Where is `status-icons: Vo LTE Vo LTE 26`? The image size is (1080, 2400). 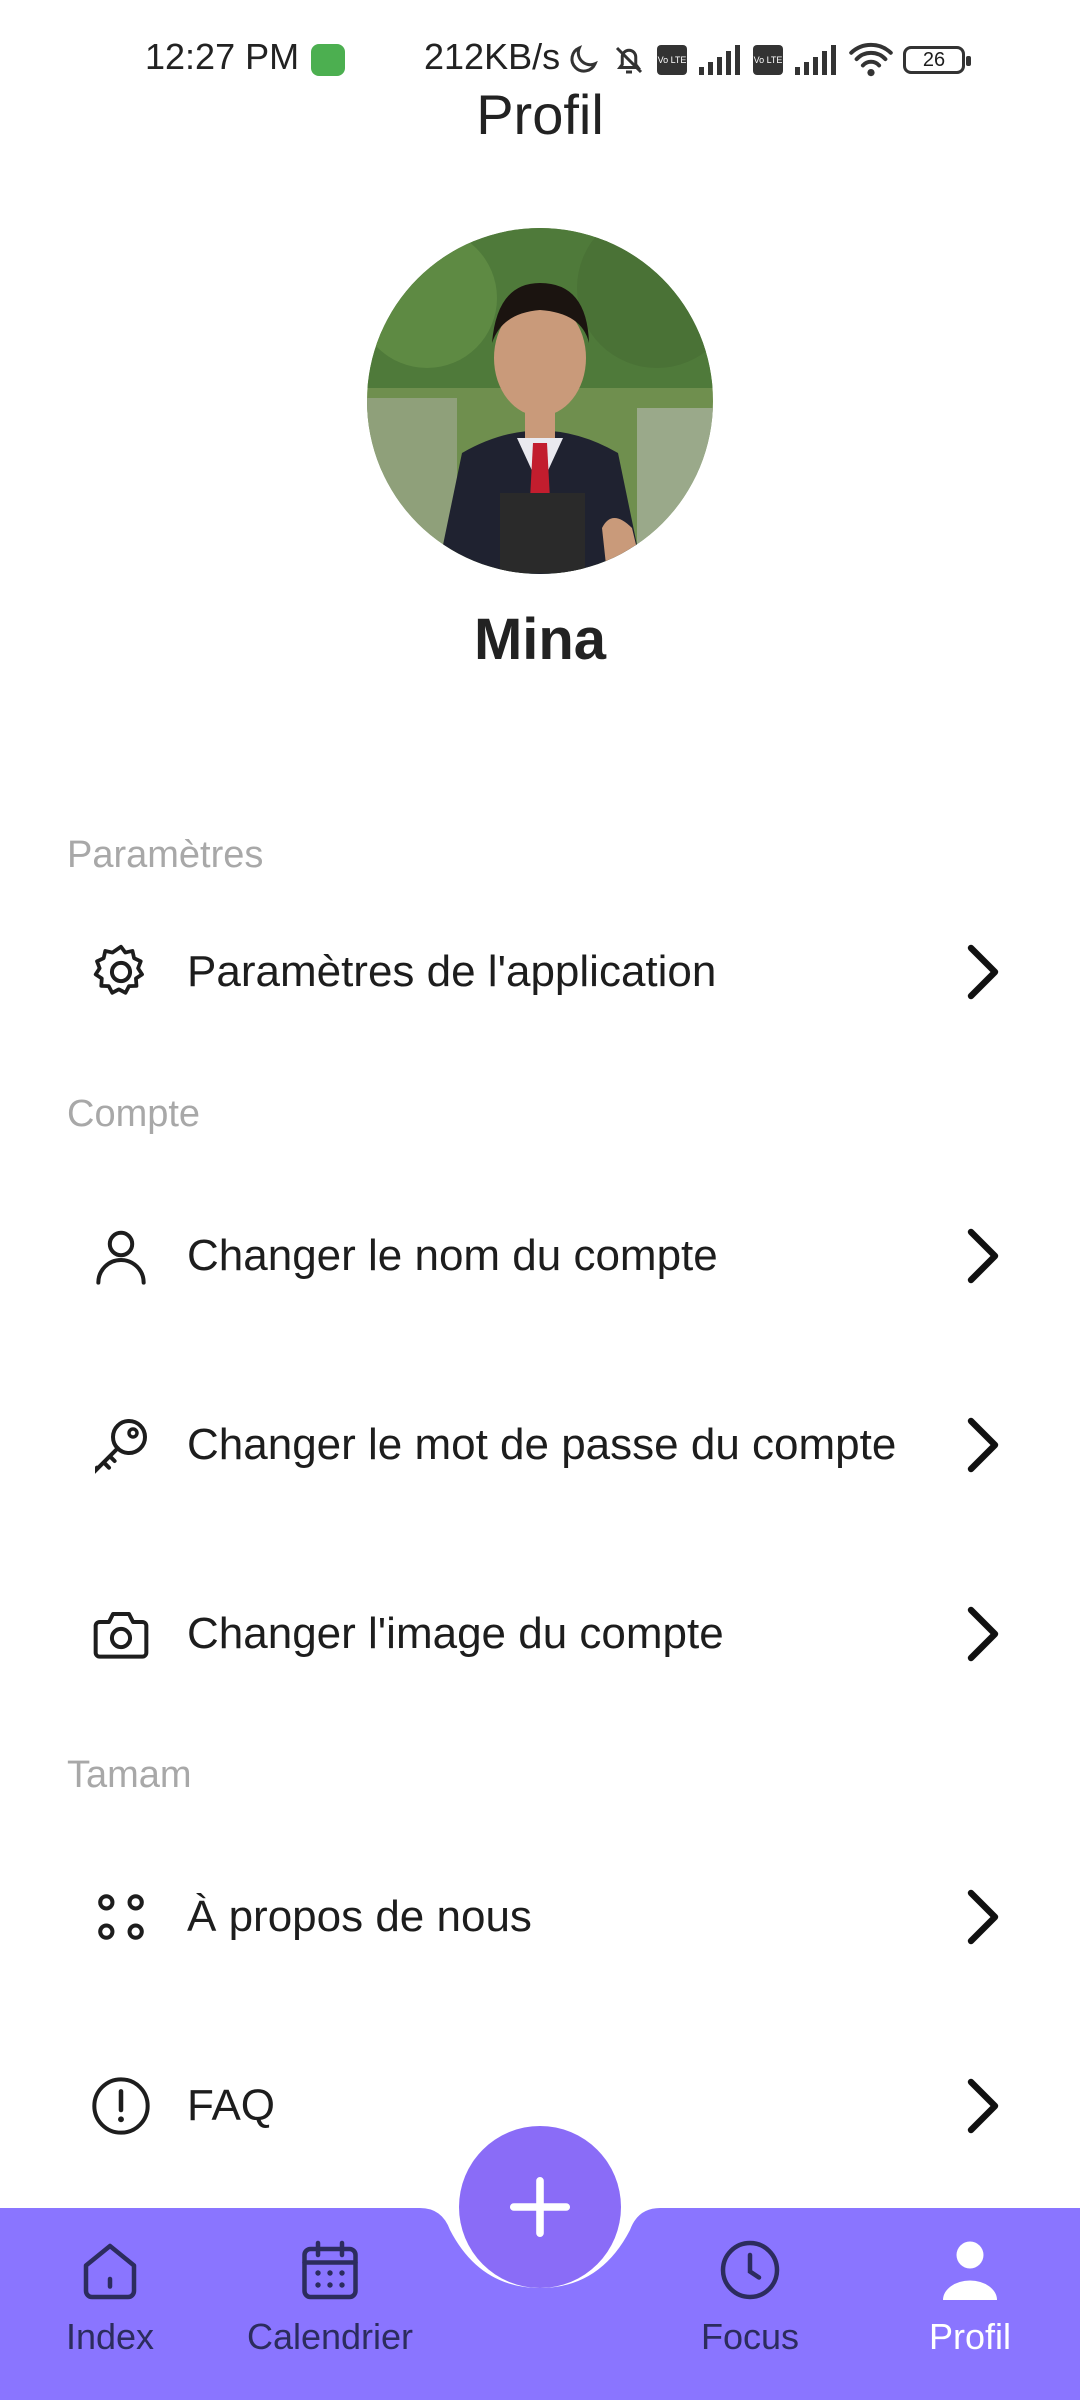
status-icons: Vo LTE Vo LTE 26 is located at coordinates (768, 60).